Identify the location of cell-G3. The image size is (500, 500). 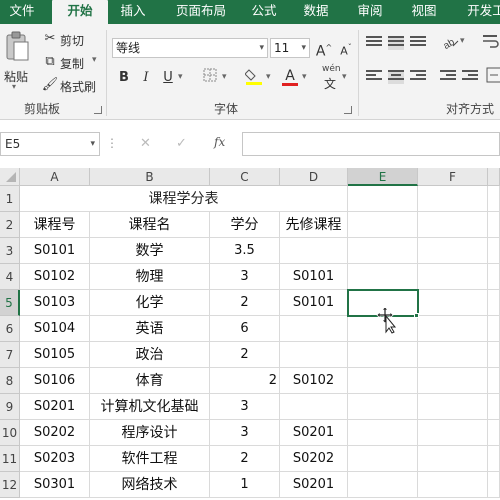
(494, 251).